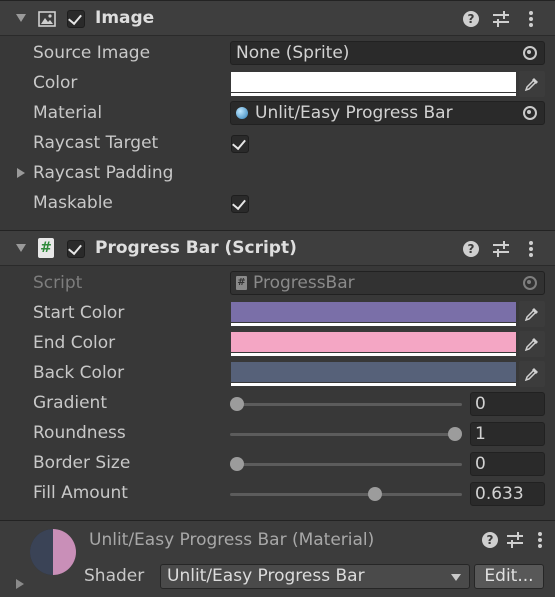 The width and height of the screenshot is (555, 597). Describe the element at coordinates (73, 203) in the screenshot. I see `maskable-label: Maskable` at that location.